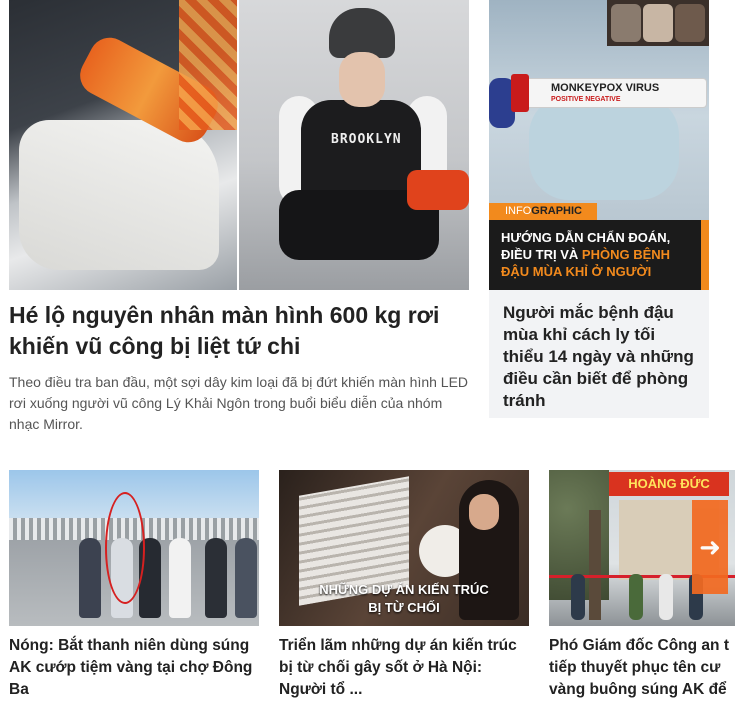  I want to click on tube-sub-label: POSITIVE NEGATIVE, so click(586, 99).